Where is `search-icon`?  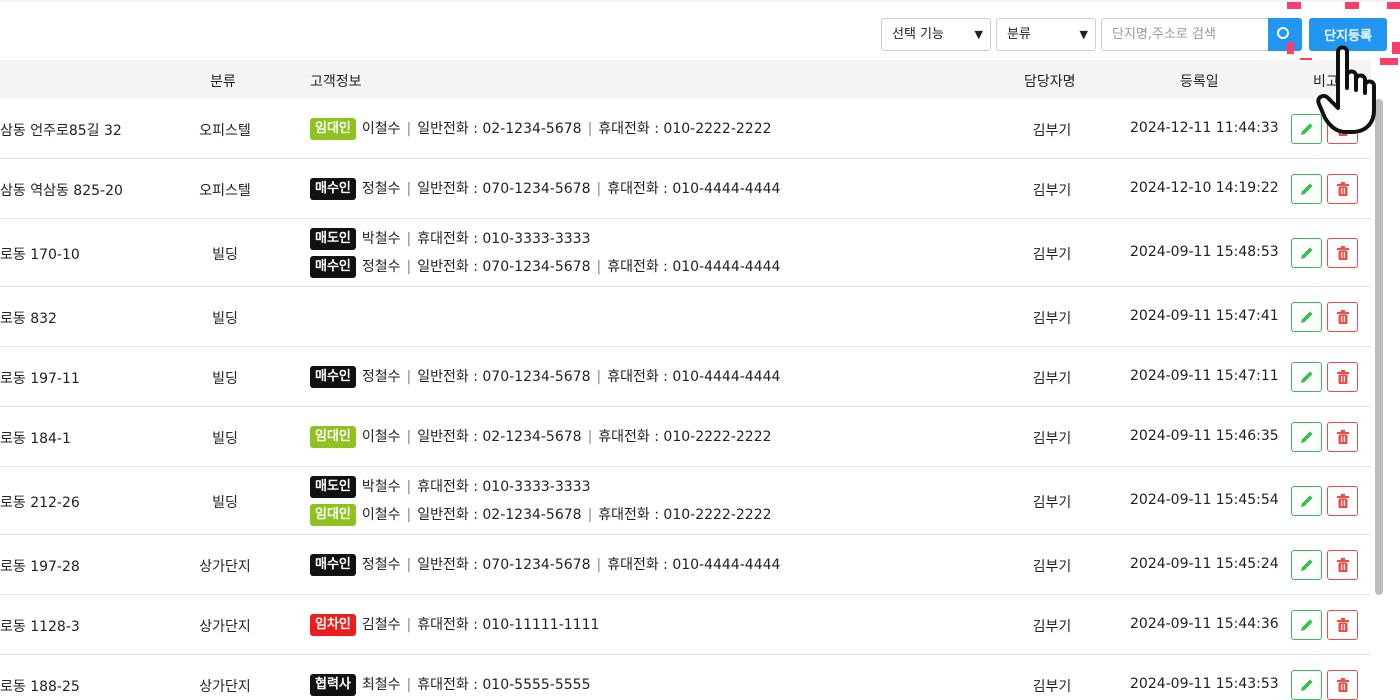 search-icon is located at coordinates (1283, 33).